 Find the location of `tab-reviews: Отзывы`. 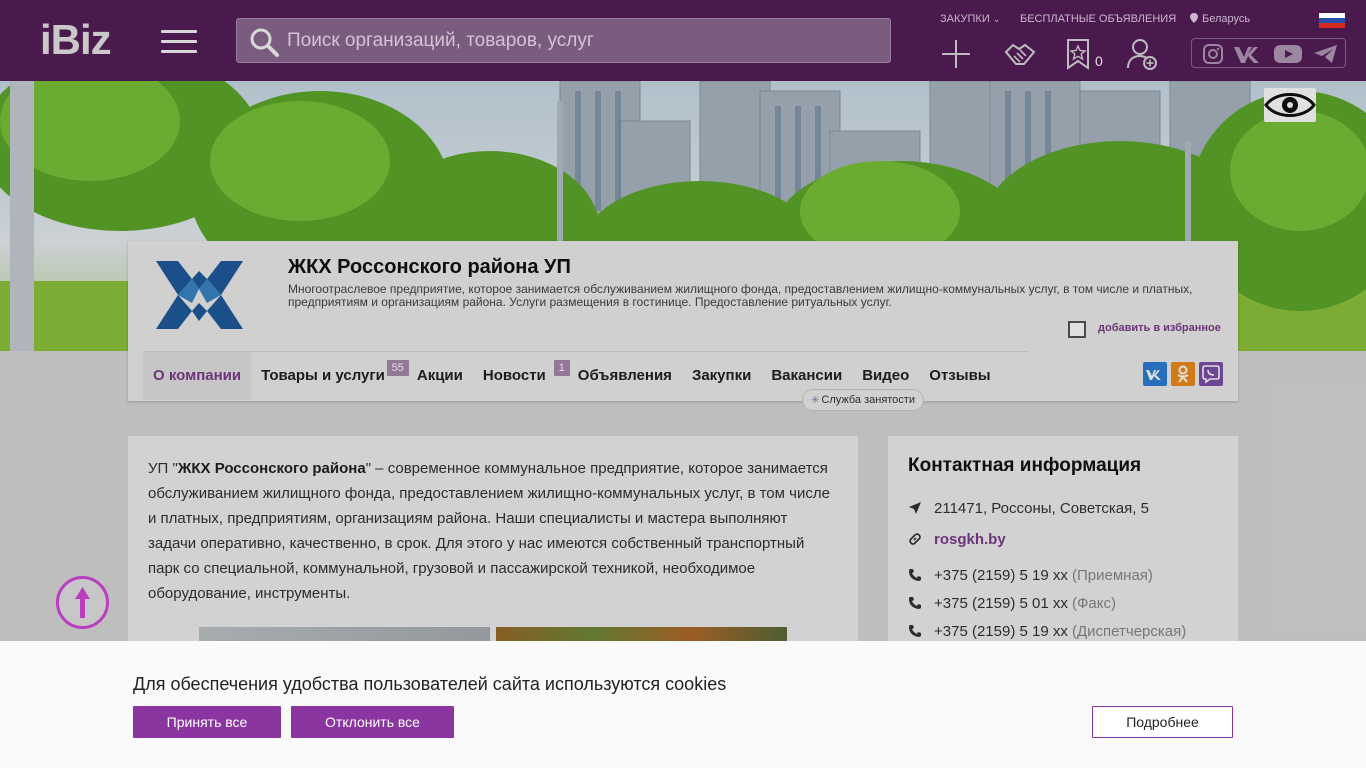

tab-reviews: Отзывы is located at coordinates (959, 376).